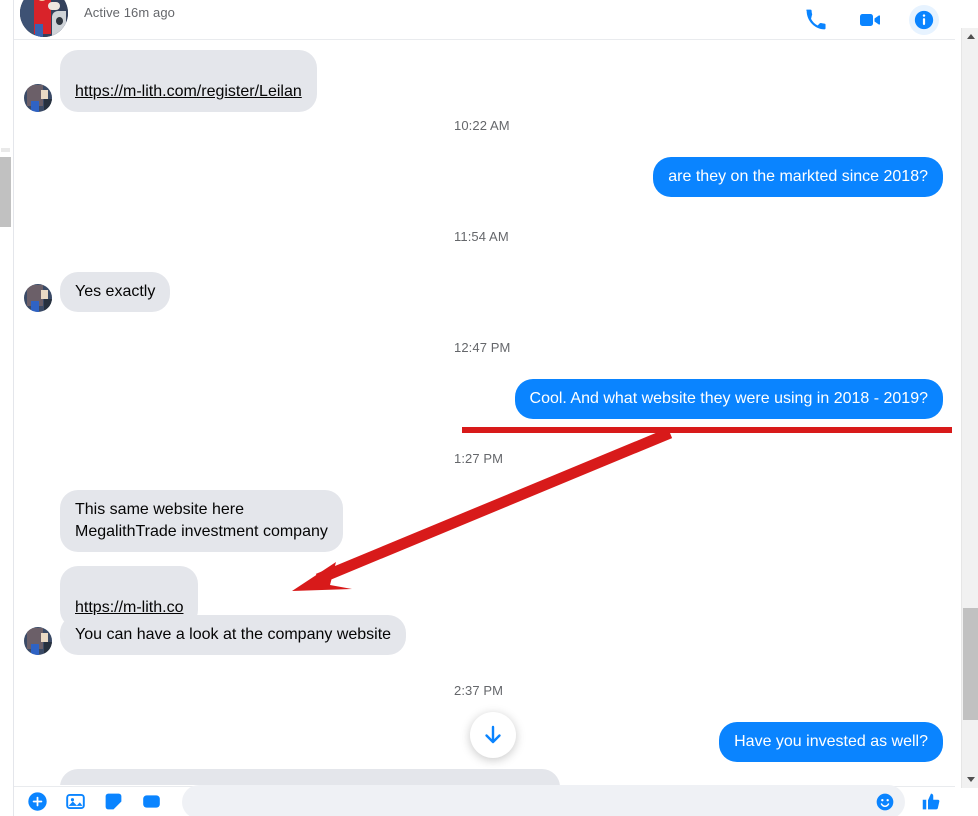  I want to click on voice-call-button, so click(816, 20).